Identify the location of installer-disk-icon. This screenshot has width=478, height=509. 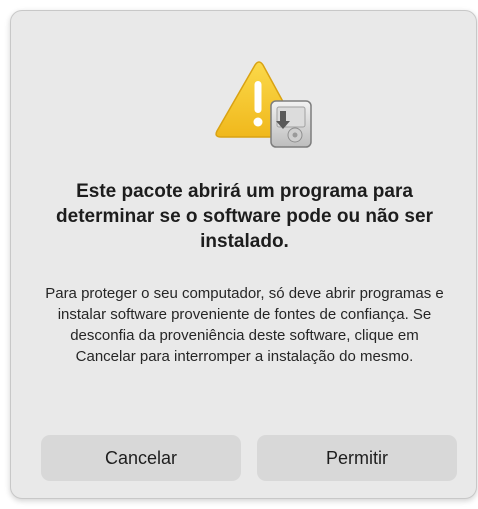
(291, 124).